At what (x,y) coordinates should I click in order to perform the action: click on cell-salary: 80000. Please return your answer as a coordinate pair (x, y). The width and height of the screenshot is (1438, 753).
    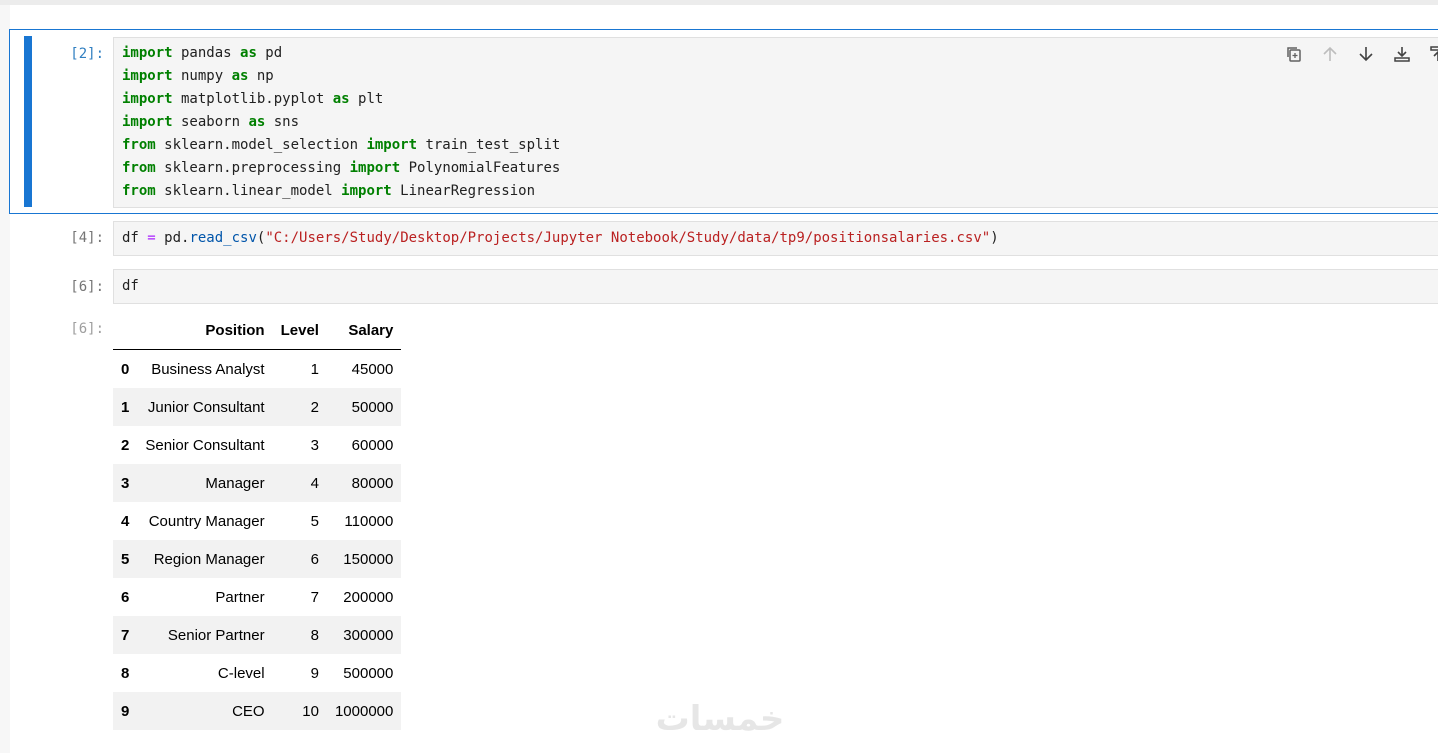
    Looking at the image, I should click on (372, 483).